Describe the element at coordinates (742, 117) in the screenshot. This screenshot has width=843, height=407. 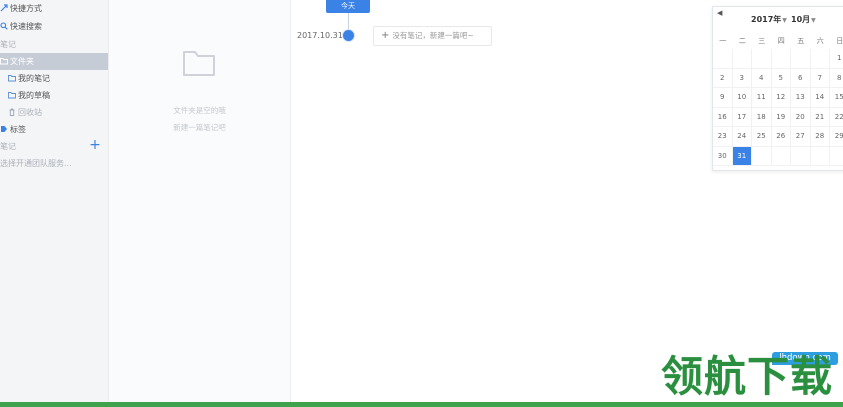
I see `calendar-day: 17` at that location.